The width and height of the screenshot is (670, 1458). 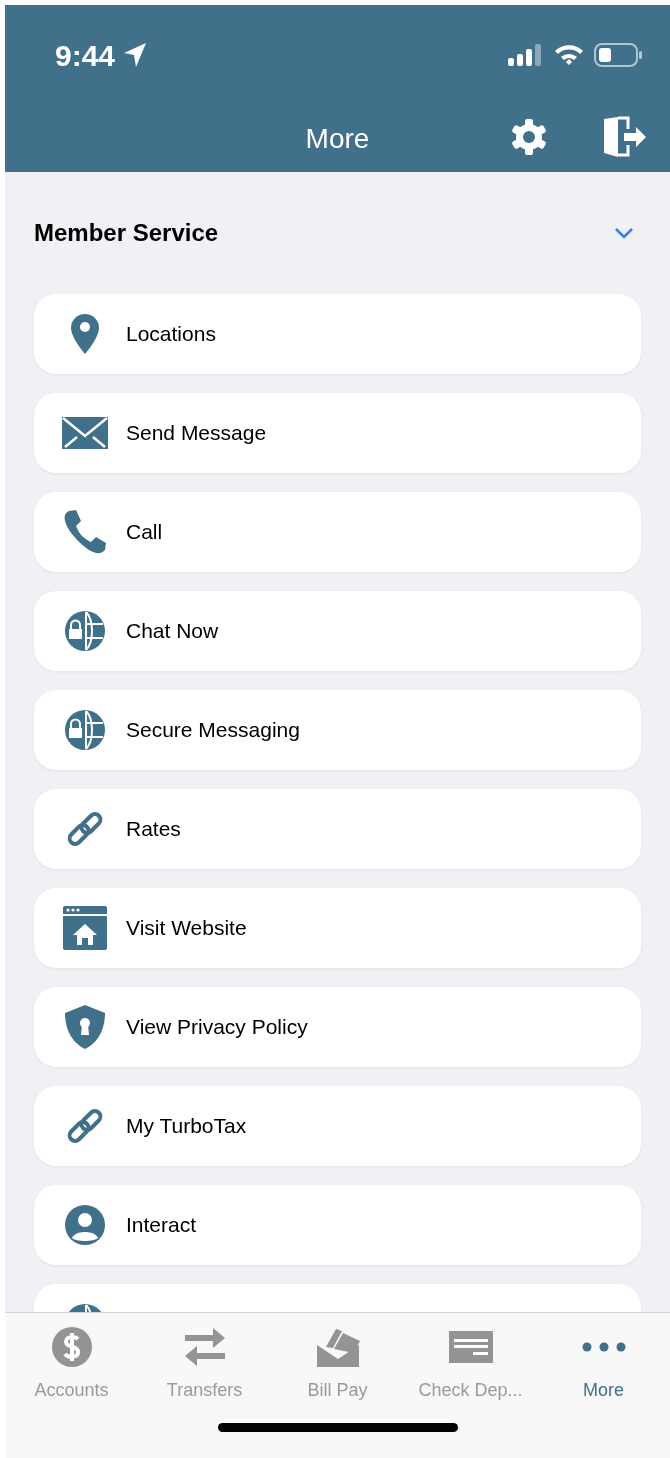 What do you see at coordinates (337, 532) in the screenshot?
I see `menu-item: Call` at bounding box center [337, 532].